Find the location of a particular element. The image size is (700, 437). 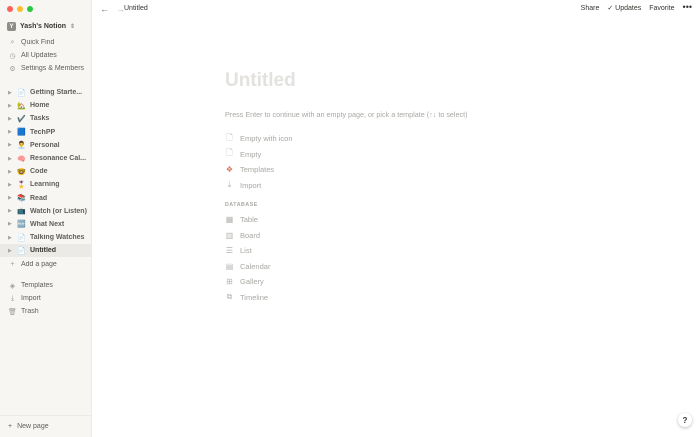

sidebar-item-page: ▶ 🤓 Code is located at coordinates (45, 171).